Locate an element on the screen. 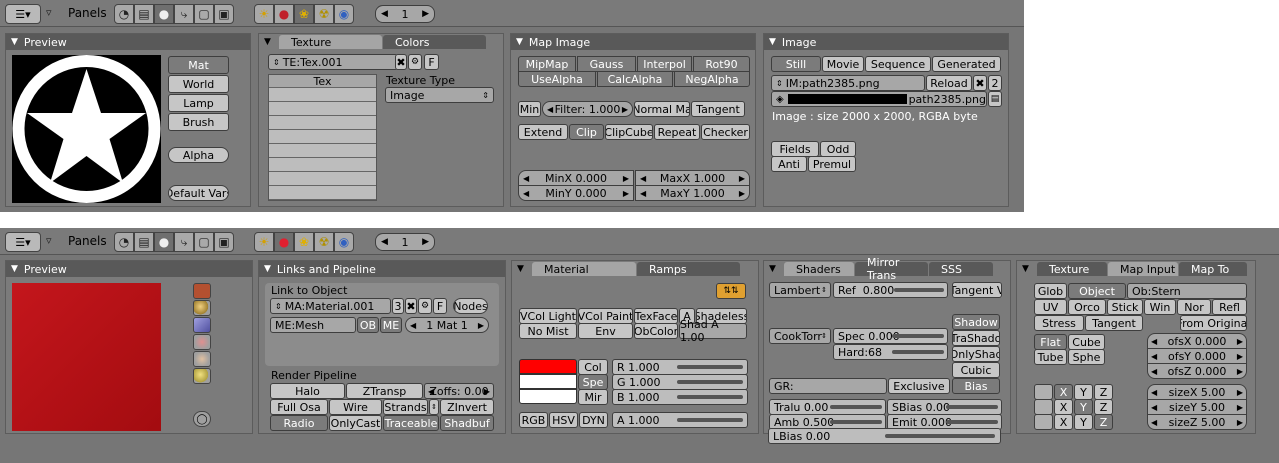 Image resolution: width=1279 pixels, height=463 pixels. object-icon: ⤷ is located at coordinates (184, 14).